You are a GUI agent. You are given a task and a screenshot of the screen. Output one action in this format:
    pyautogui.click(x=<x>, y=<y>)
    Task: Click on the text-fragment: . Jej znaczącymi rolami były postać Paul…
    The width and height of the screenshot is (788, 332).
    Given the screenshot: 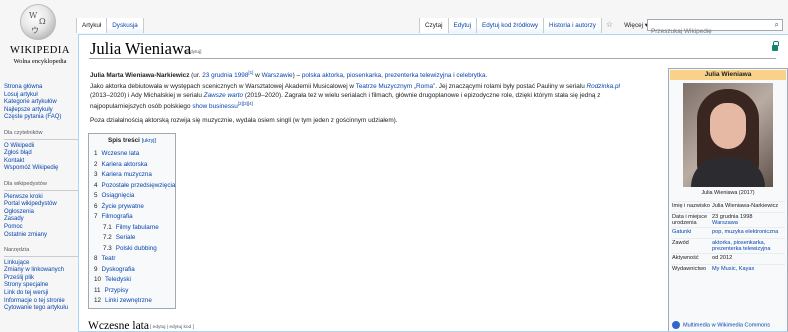 What is the action you would take?
    pyautogui.click(x=511, y=86)
    